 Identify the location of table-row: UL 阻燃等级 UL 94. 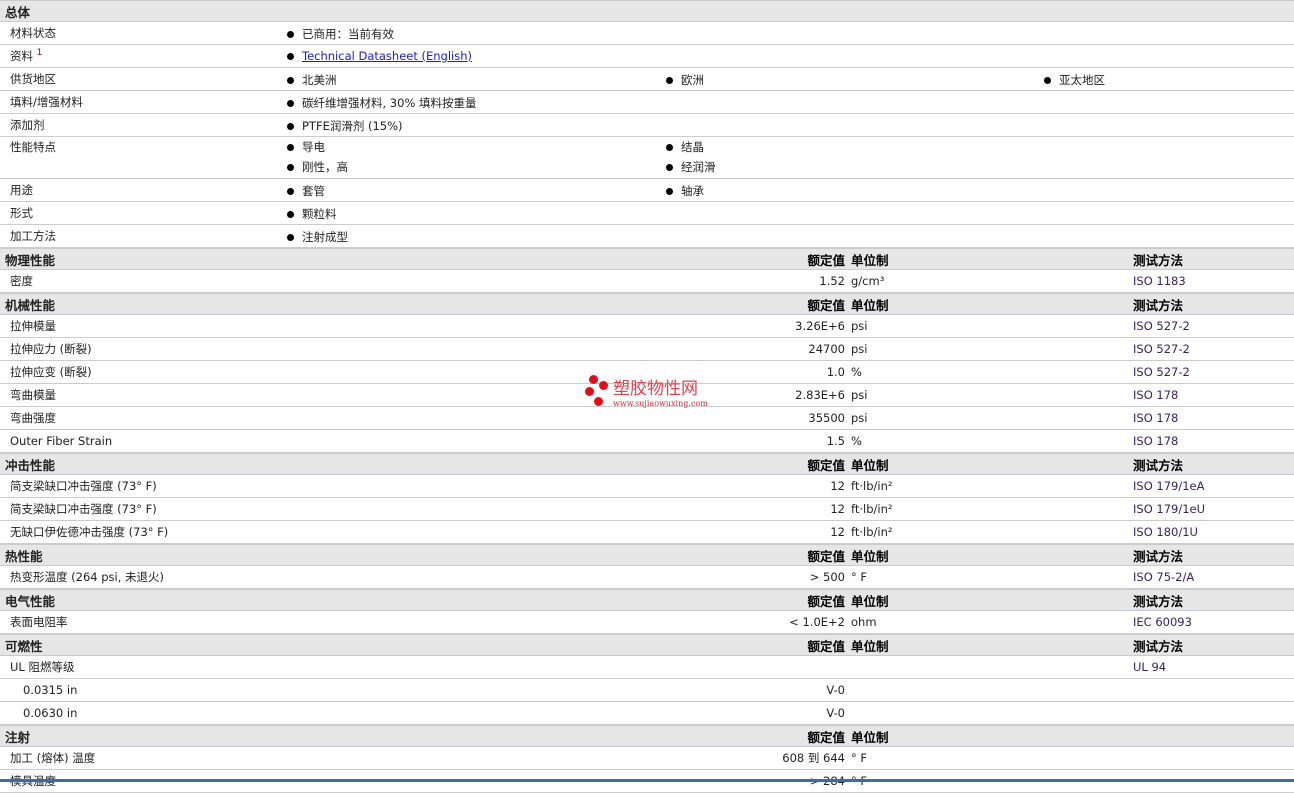
(647, 667).